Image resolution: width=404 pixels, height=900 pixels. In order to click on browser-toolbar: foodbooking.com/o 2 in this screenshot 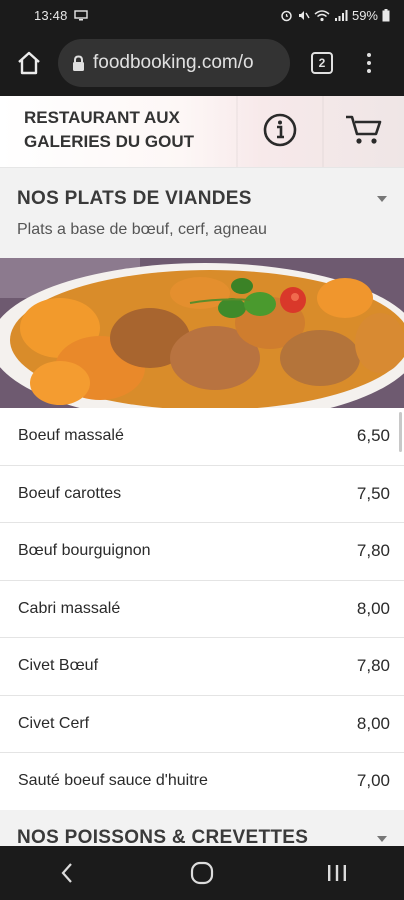, I will do `click(202, 63)`.